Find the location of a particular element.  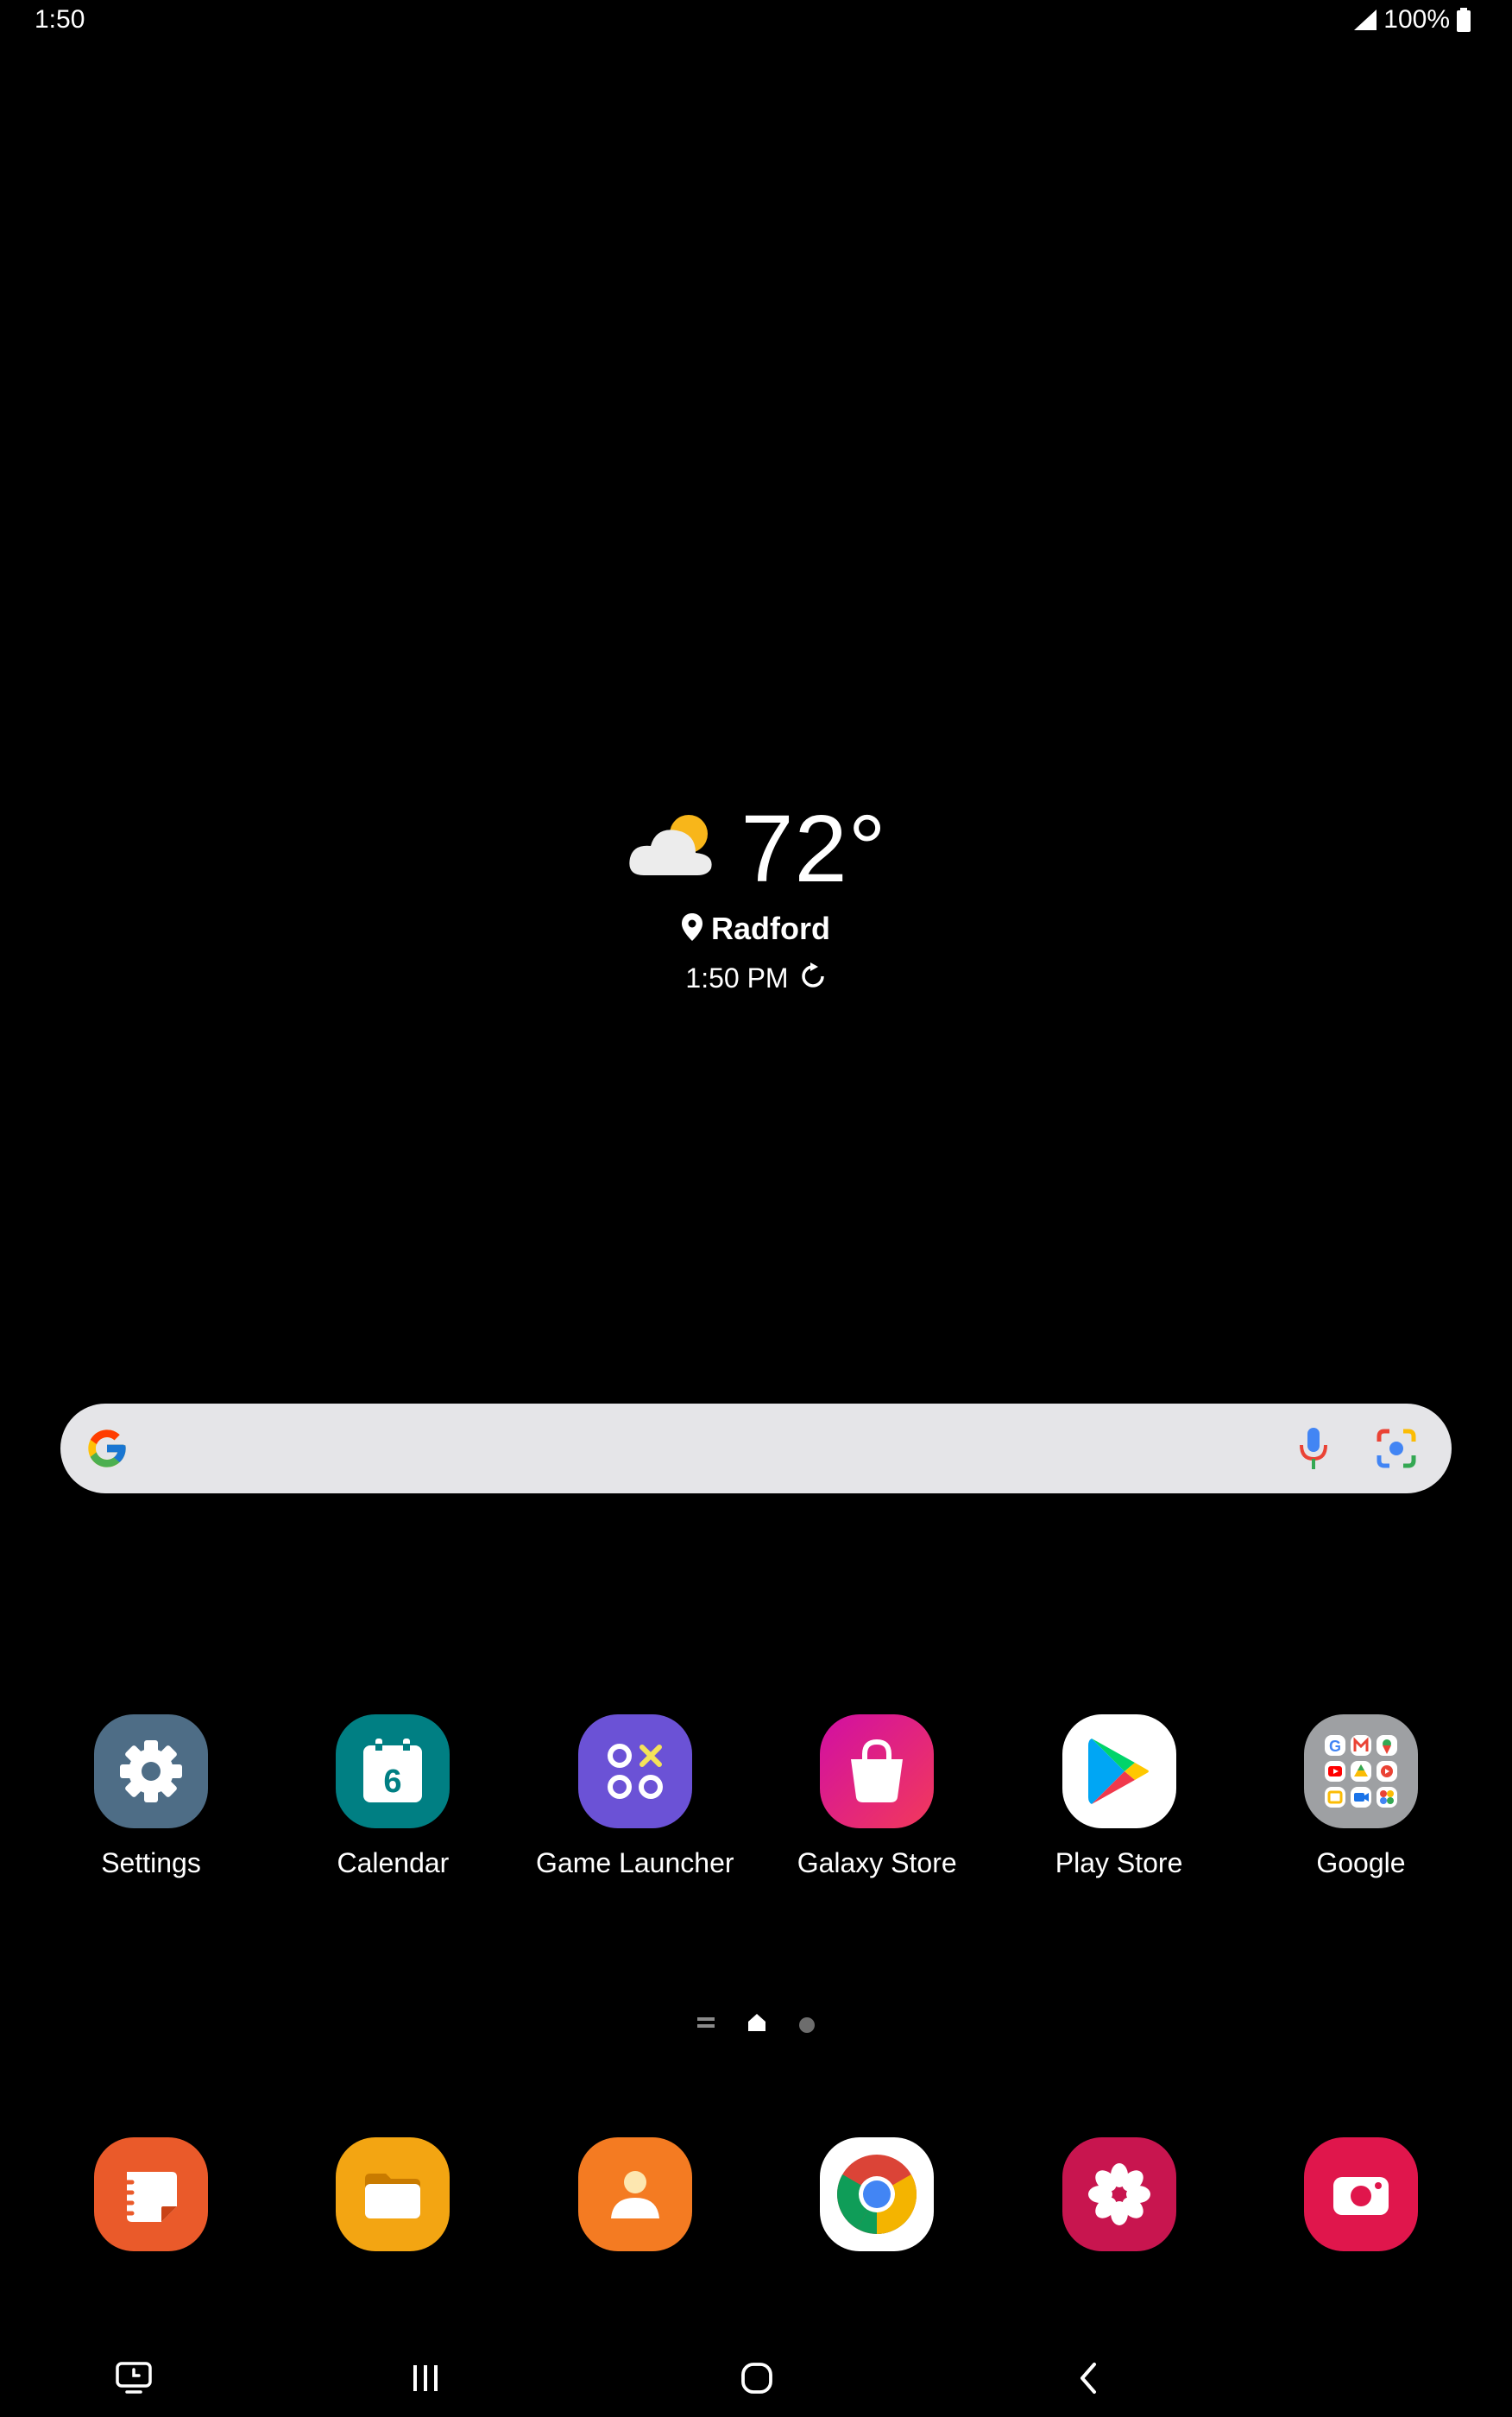

battery-percent: 100% is located at coordinates (1416, 19).